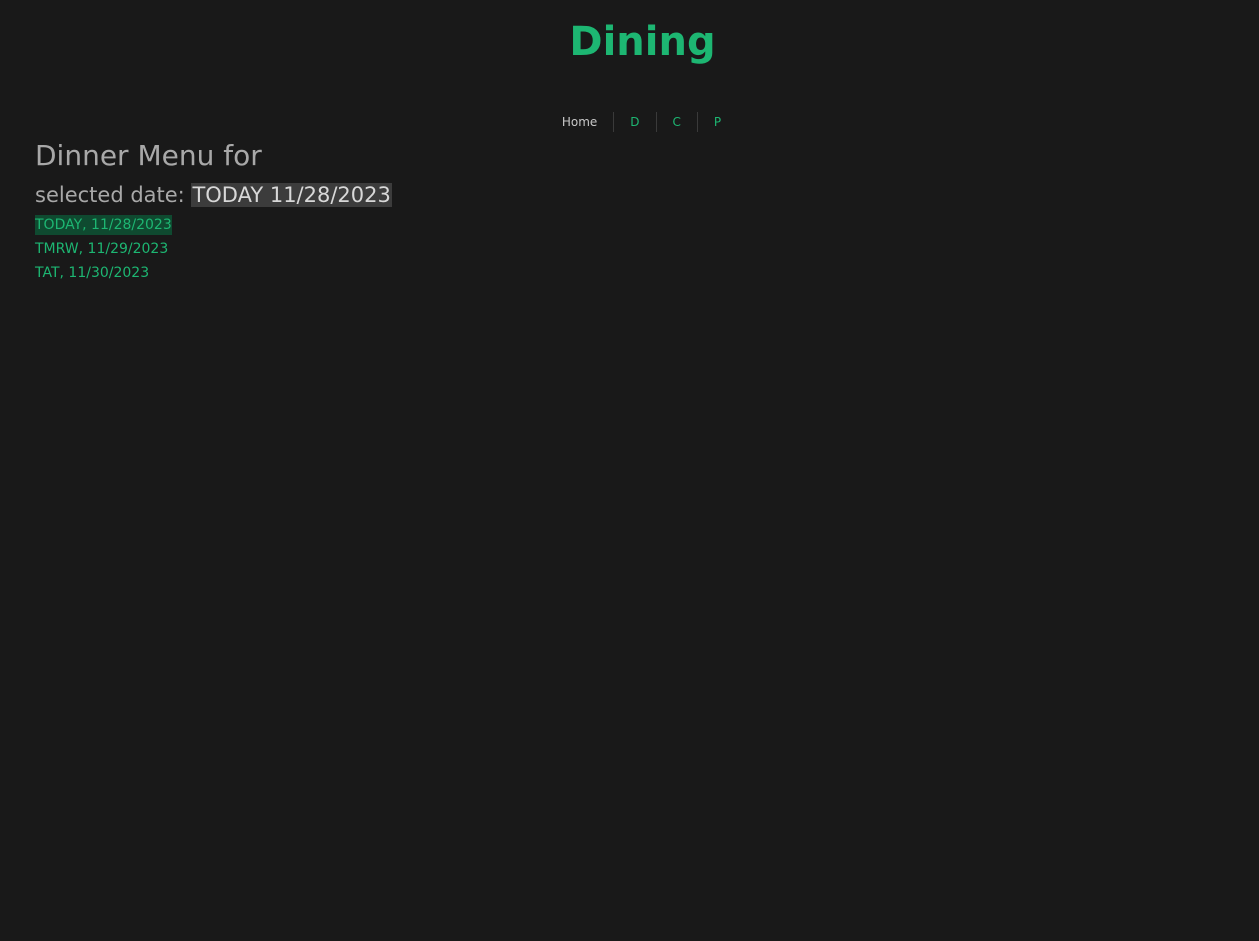  What do you see at coordinates (579, 122) in the screenshot?
I see `nav-item-home: Home` at bounding box center [579, 122].